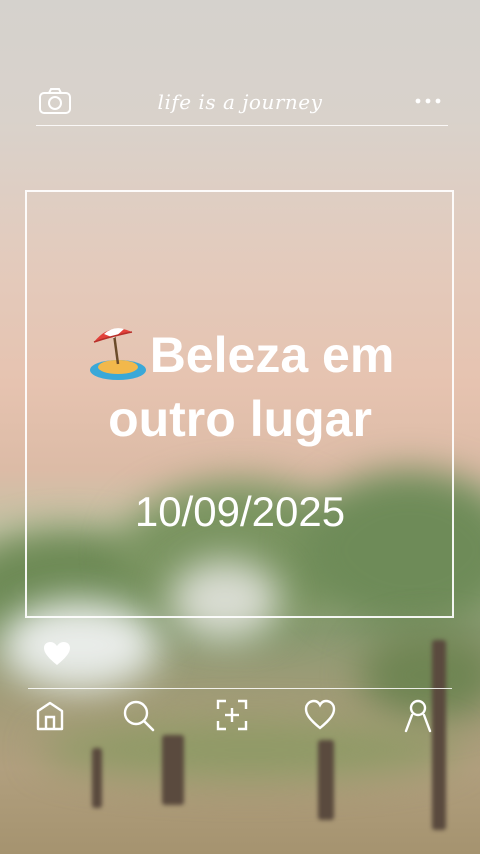 This screenshot has height=854, width=480. What do you see at coordinates (232, 715) in the screenshot?
I see `add-post-icon` at bounding box center [232, 715].